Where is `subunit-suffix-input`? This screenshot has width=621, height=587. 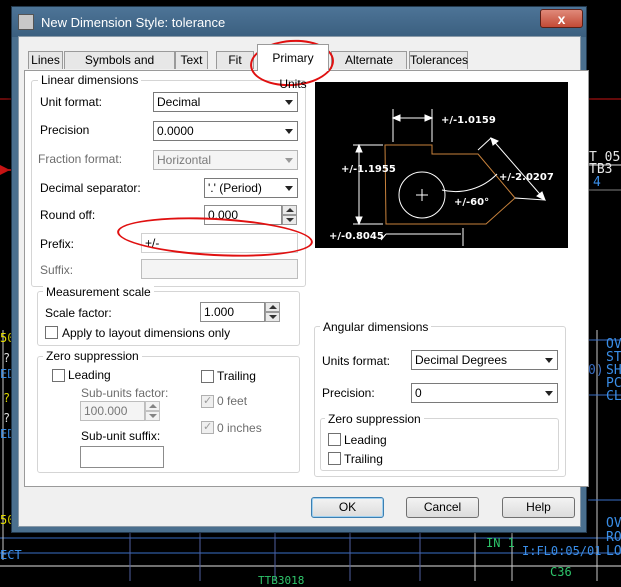
subunit-suffix-input is located at coordinates (122, 457).